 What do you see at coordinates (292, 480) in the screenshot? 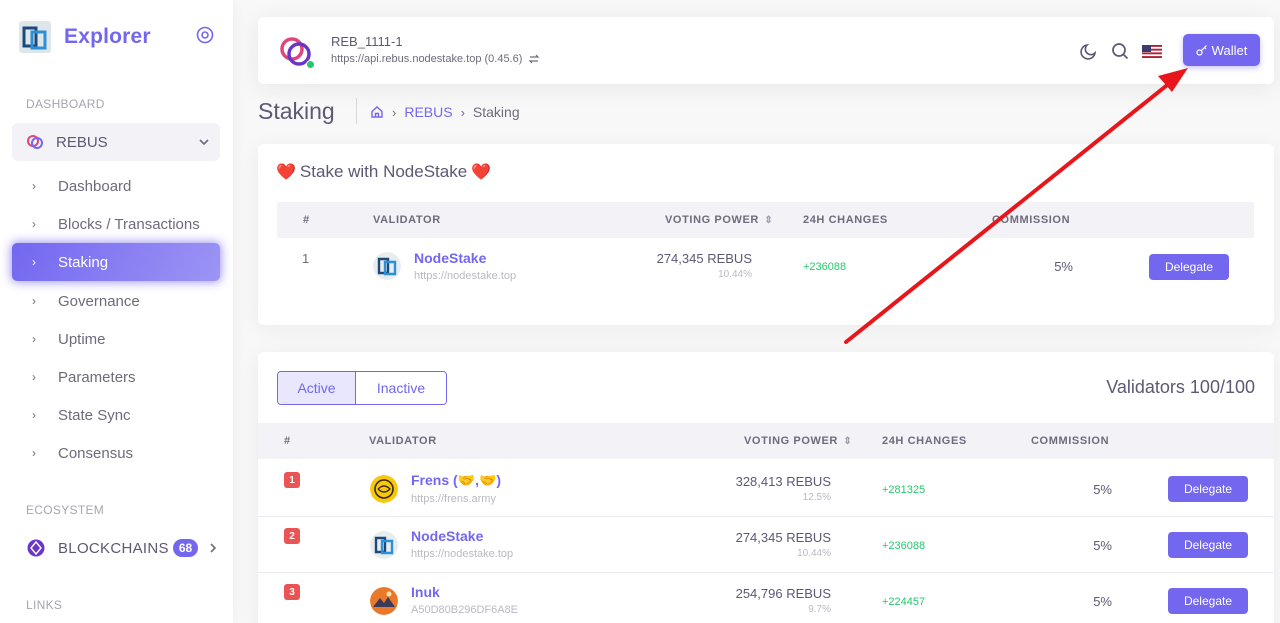
I see `rank-badge: 1` at bounding box center [292, 480].